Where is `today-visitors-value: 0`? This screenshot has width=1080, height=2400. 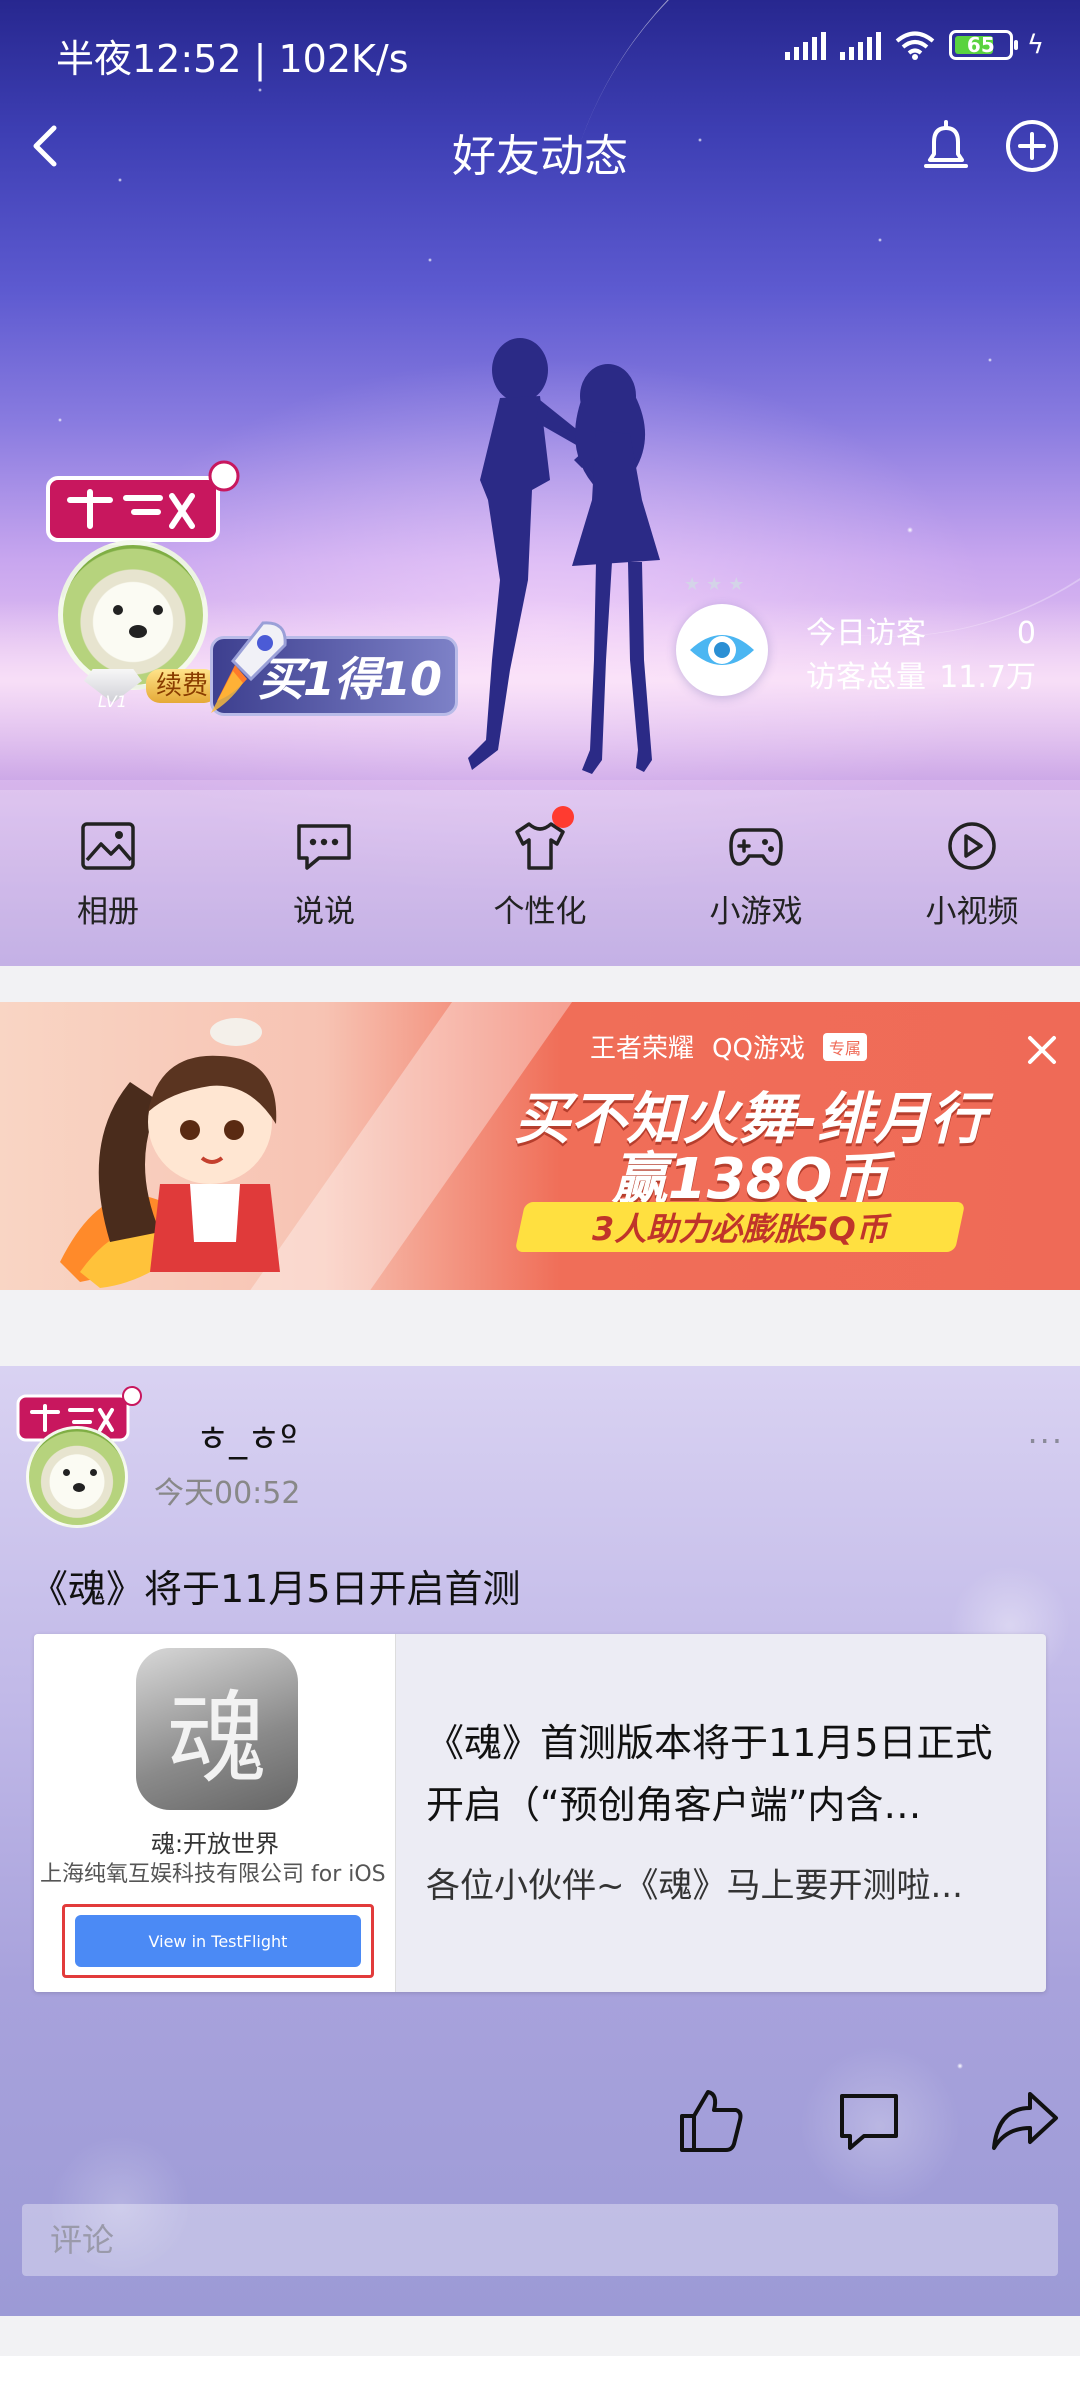
today-visitors-value: 0 is located at coordinates (1026, 633).